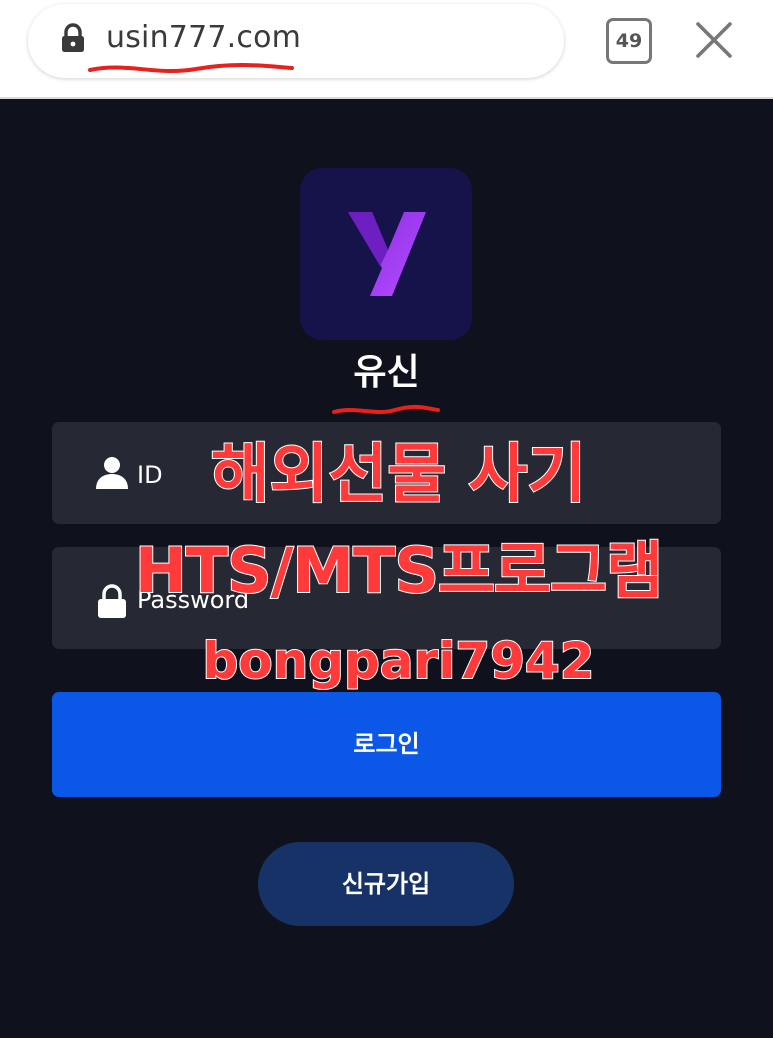 This screenshot has height=1038, width=773. What do you see at coordinates (398, 661) in the screenshot?
I see `overlay-text-line3: bongpari7942` at bounding box center [398, 661].